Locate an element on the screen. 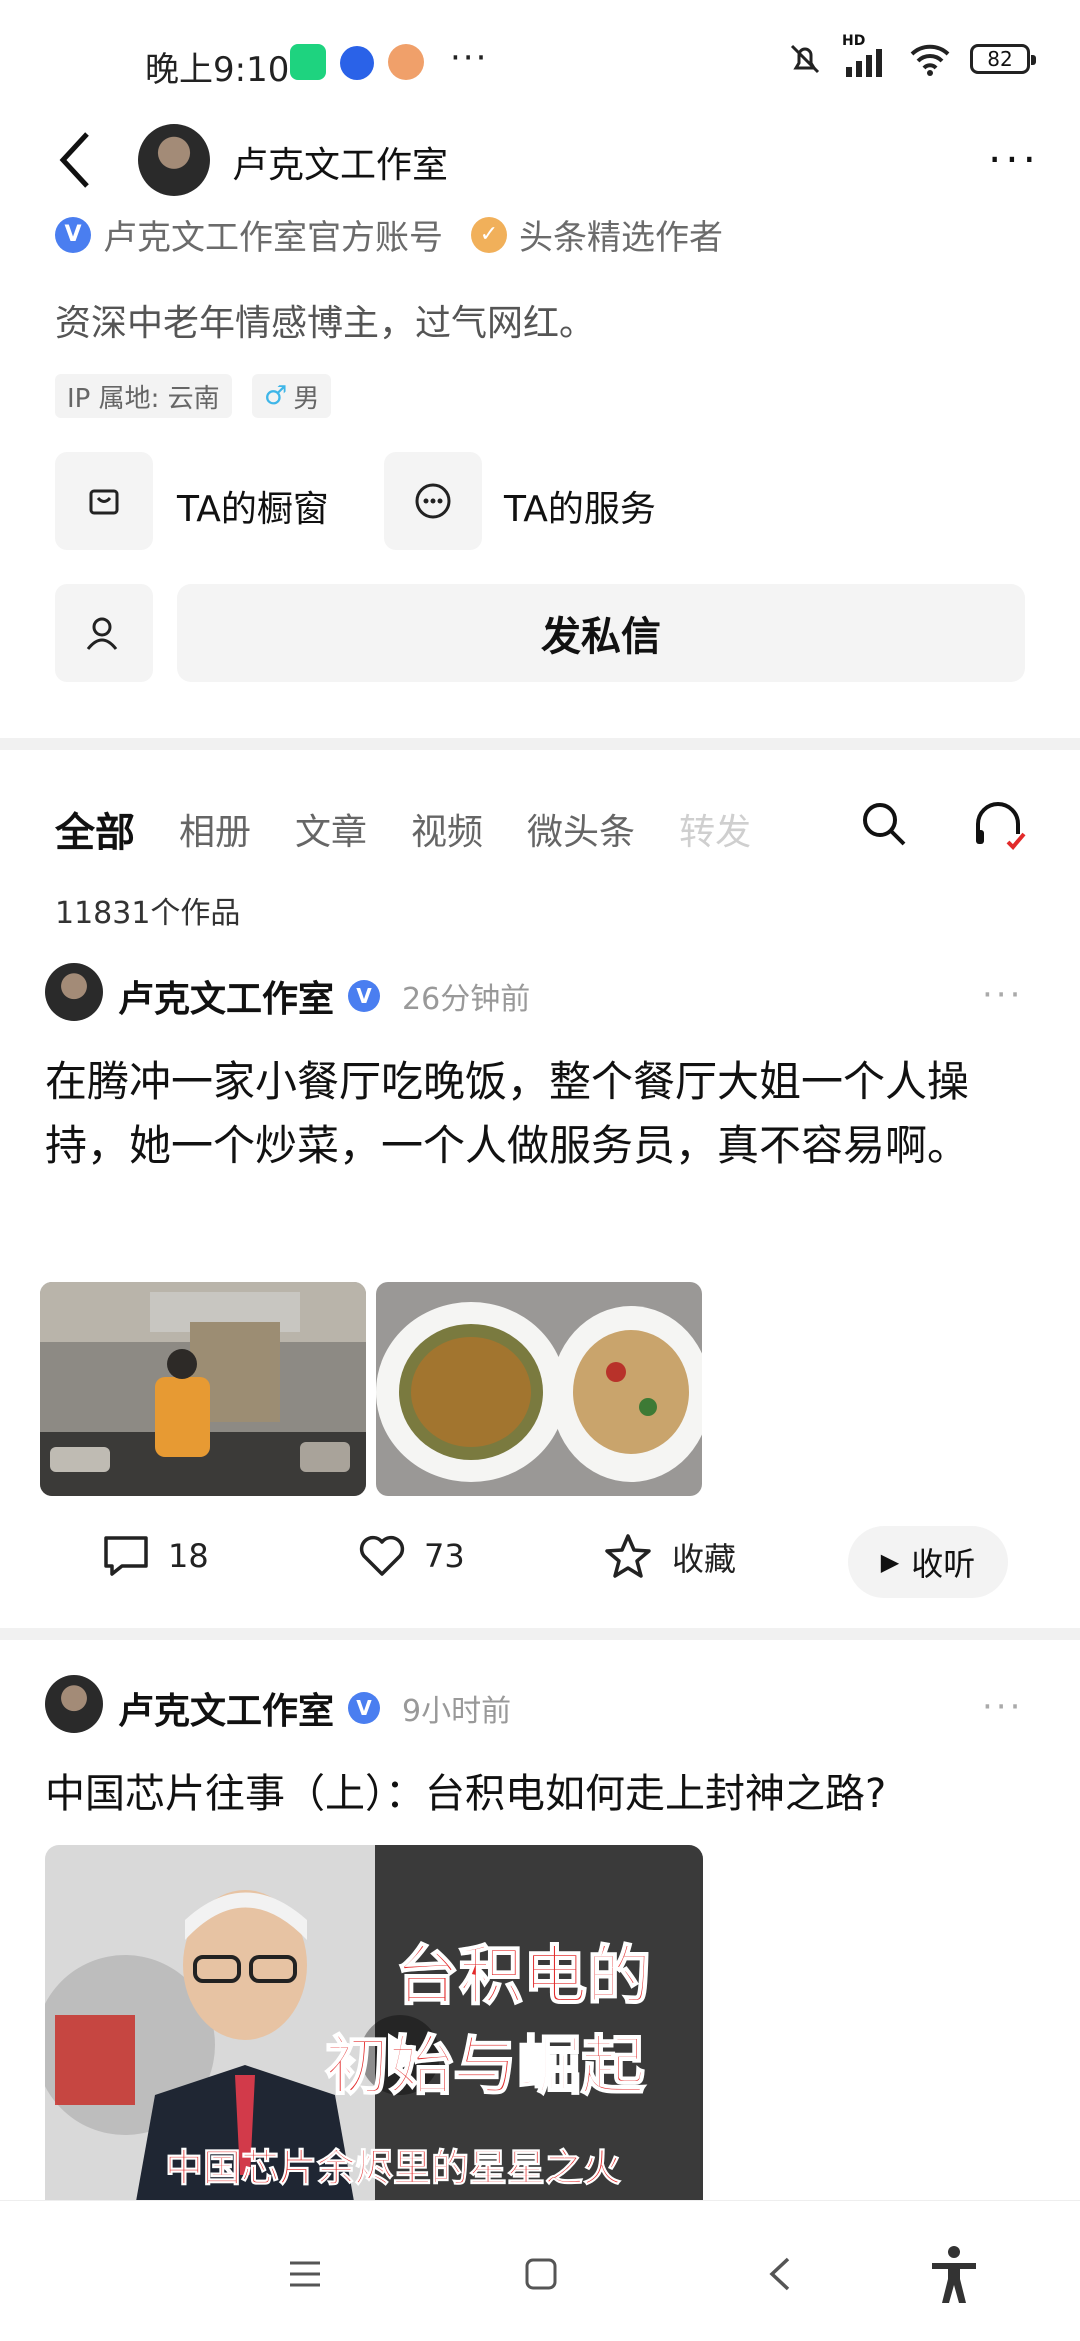  post-image-kitchen is located at coordinates (203, 1389).